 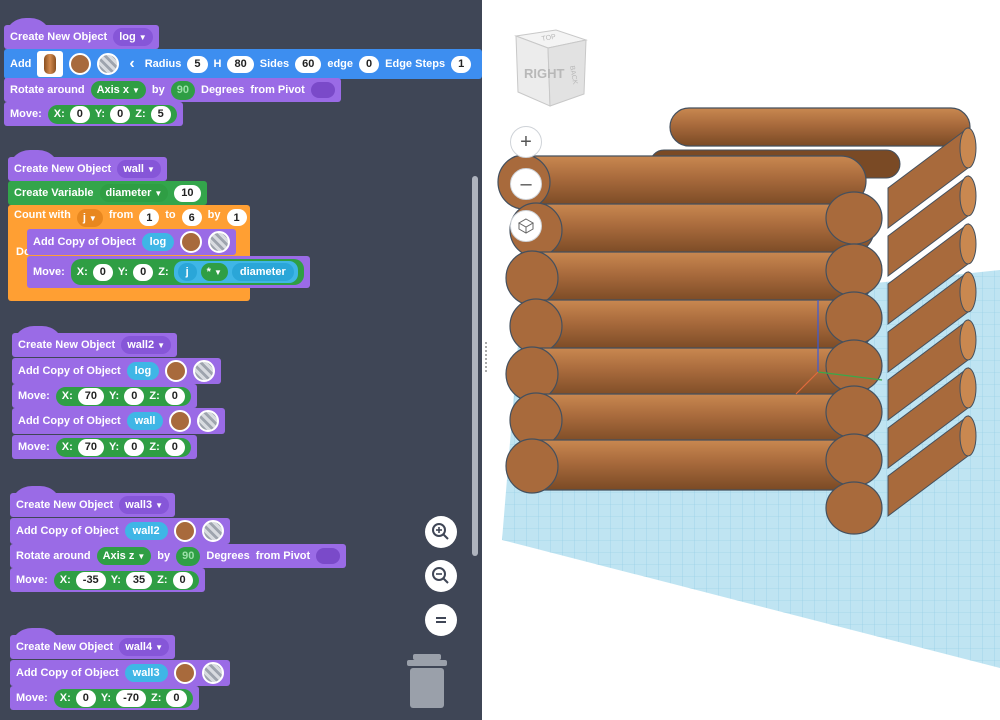 I want to click on move-block-wall2-b: Move: X: 70 Y: 0 Z: 0, so click(x=104, y=447).